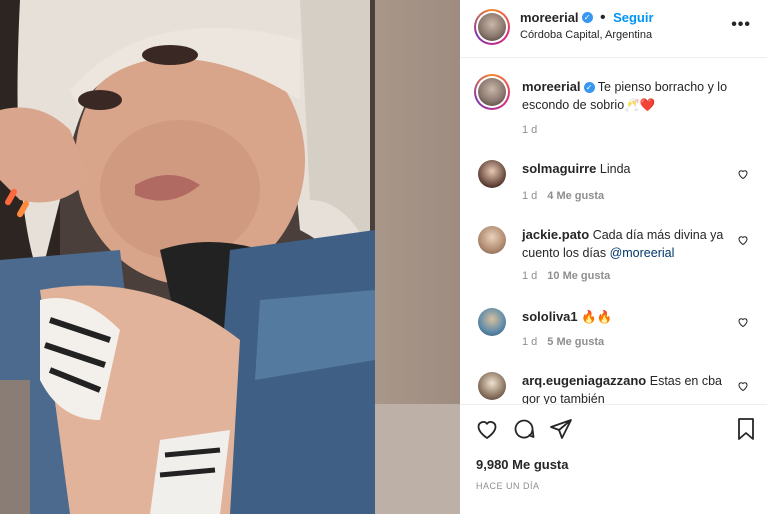 The height and width of the screenshot is (515, 767). What do you see at coordinates (746, 429) in the screenshot?
I see `save-bookmark-icon` at bounding box center [746, 429].